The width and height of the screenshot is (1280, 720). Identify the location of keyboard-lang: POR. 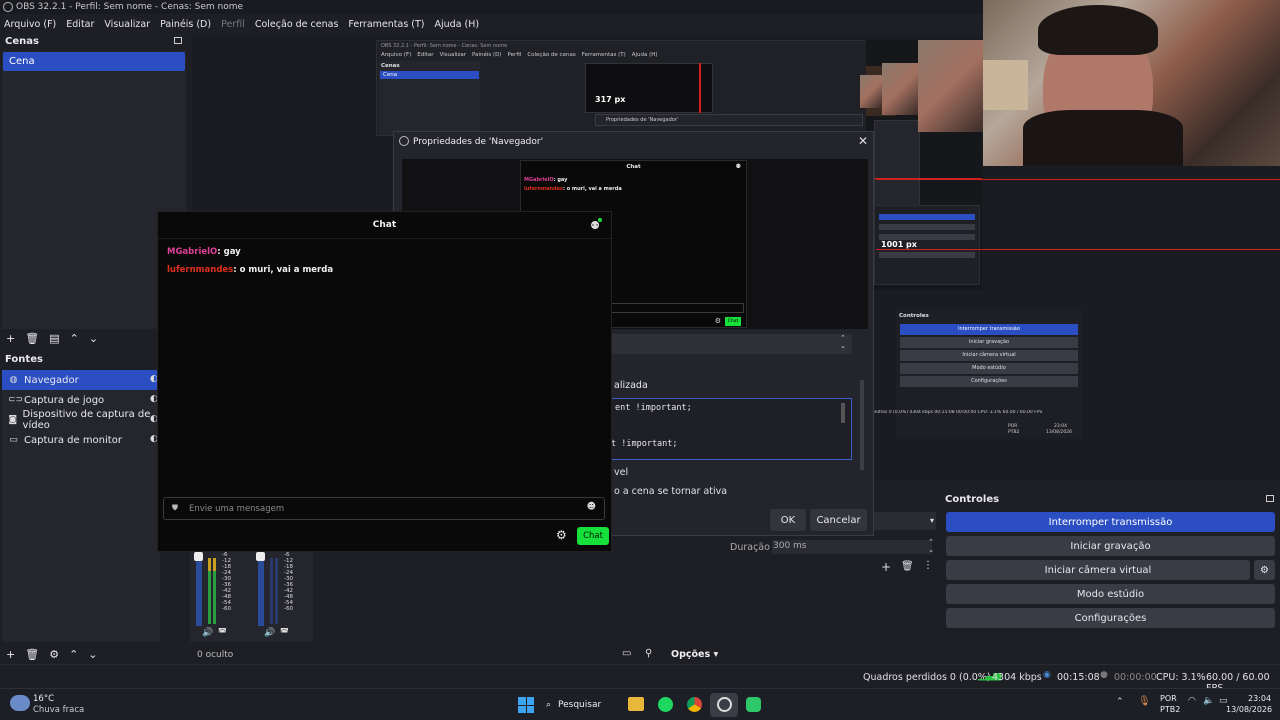
(1168, 698).